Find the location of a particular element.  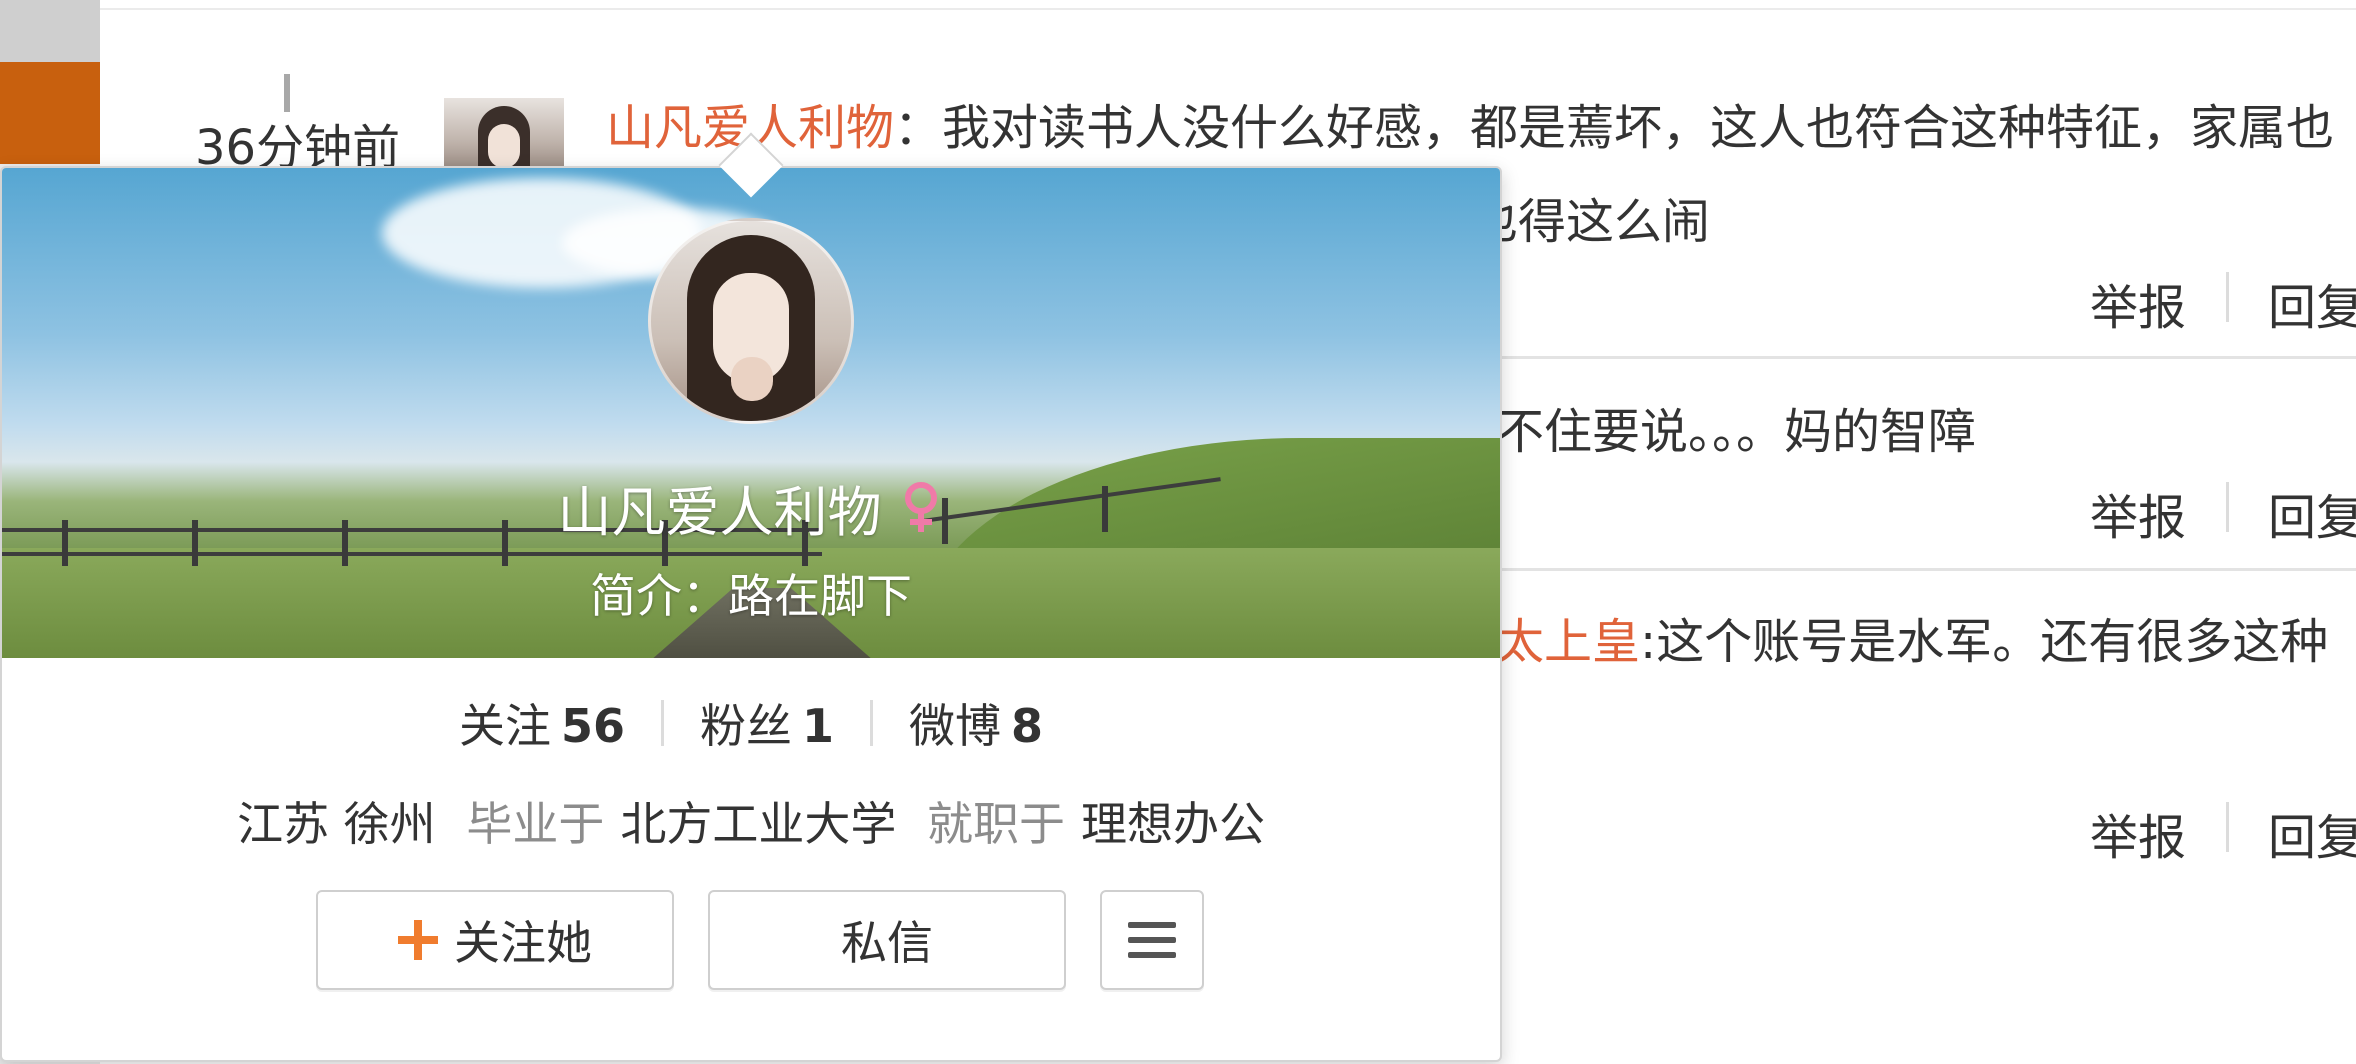

top-divider is located at coordinates (1228, 9).